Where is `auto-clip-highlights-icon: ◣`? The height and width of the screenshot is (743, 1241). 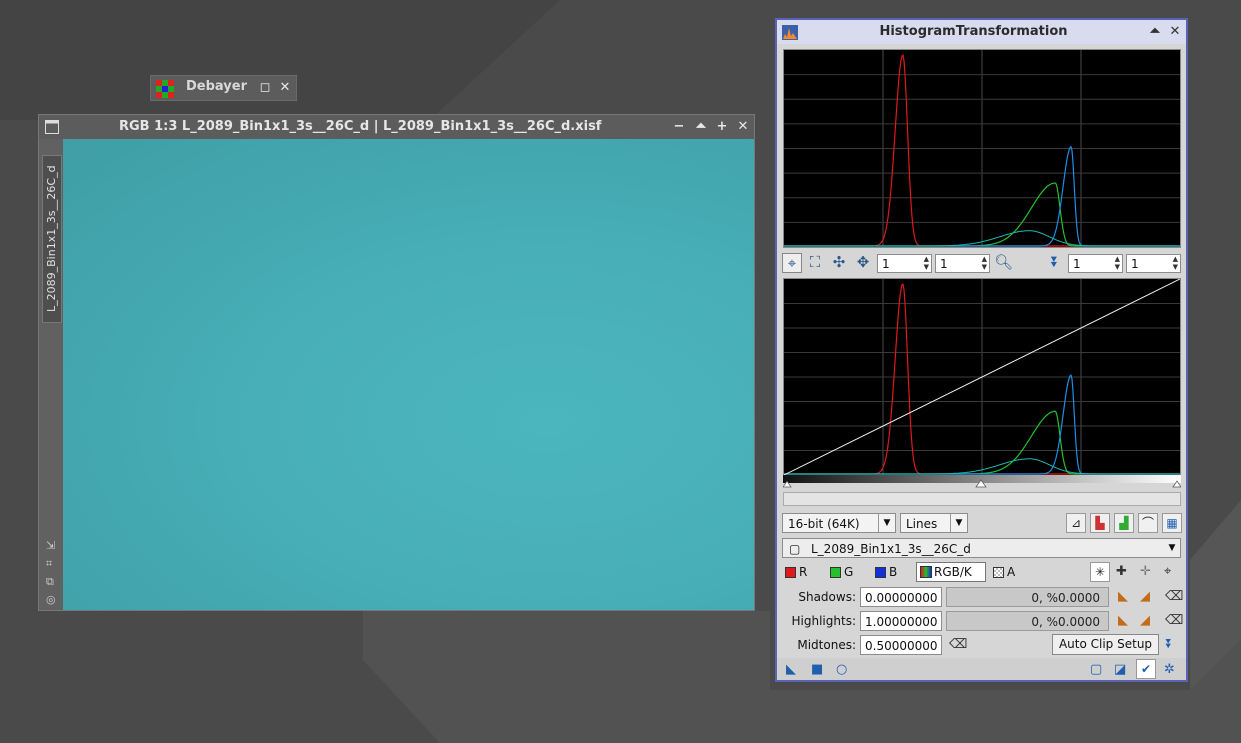 auto-clip-highlights-icon: ◣ is located at coordinates (1123, 621).